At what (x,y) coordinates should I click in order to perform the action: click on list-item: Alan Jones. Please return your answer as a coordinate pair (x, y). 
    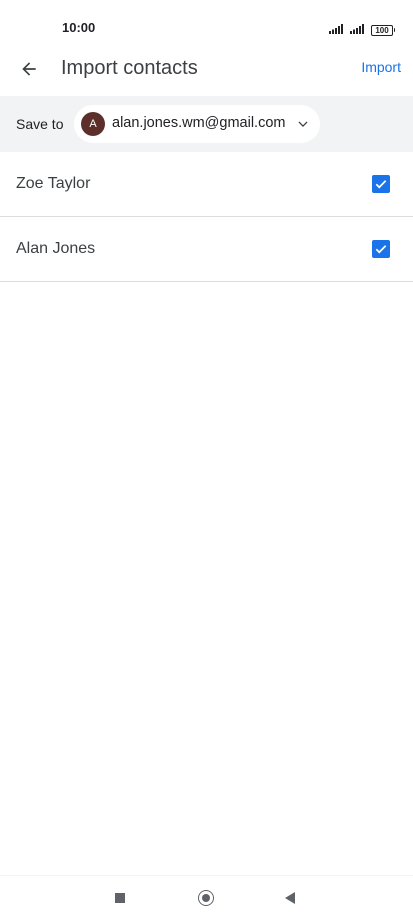
    Looking at the image, I should click on (206, 249).